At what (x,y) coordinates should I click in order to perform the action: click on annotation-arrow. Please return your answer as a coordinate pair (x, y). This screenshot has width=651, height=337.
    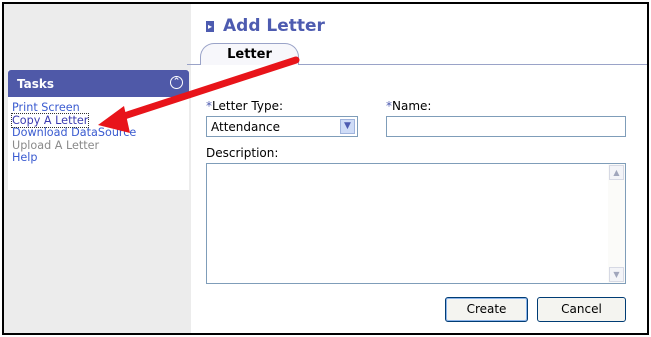
    Looking at the image, I should click on (199, 94).